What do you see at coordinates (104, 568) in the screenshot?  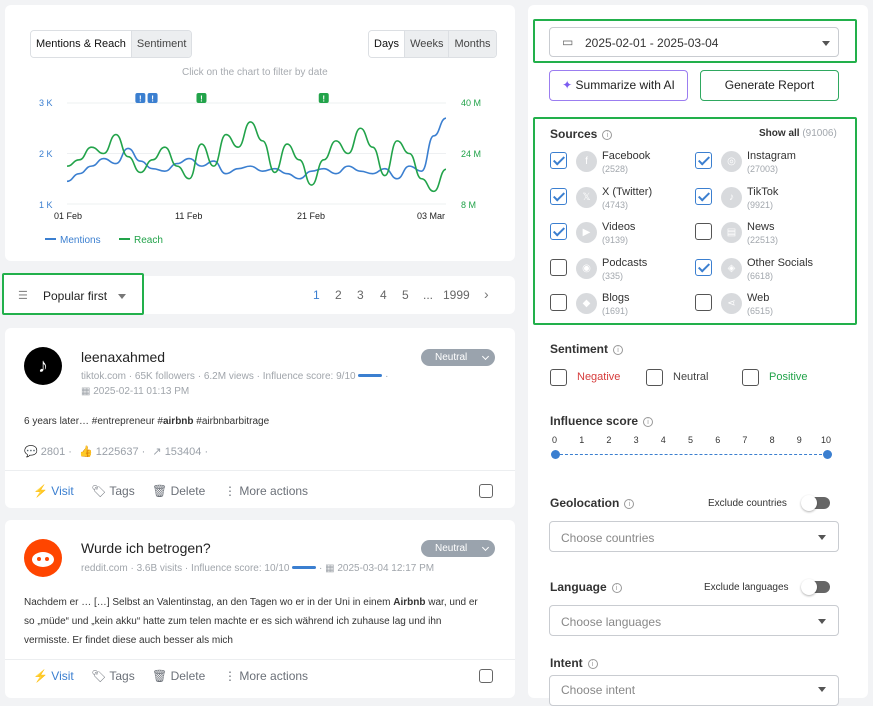 I see `post-source: reddit.com` at bounding box center [104, 568].